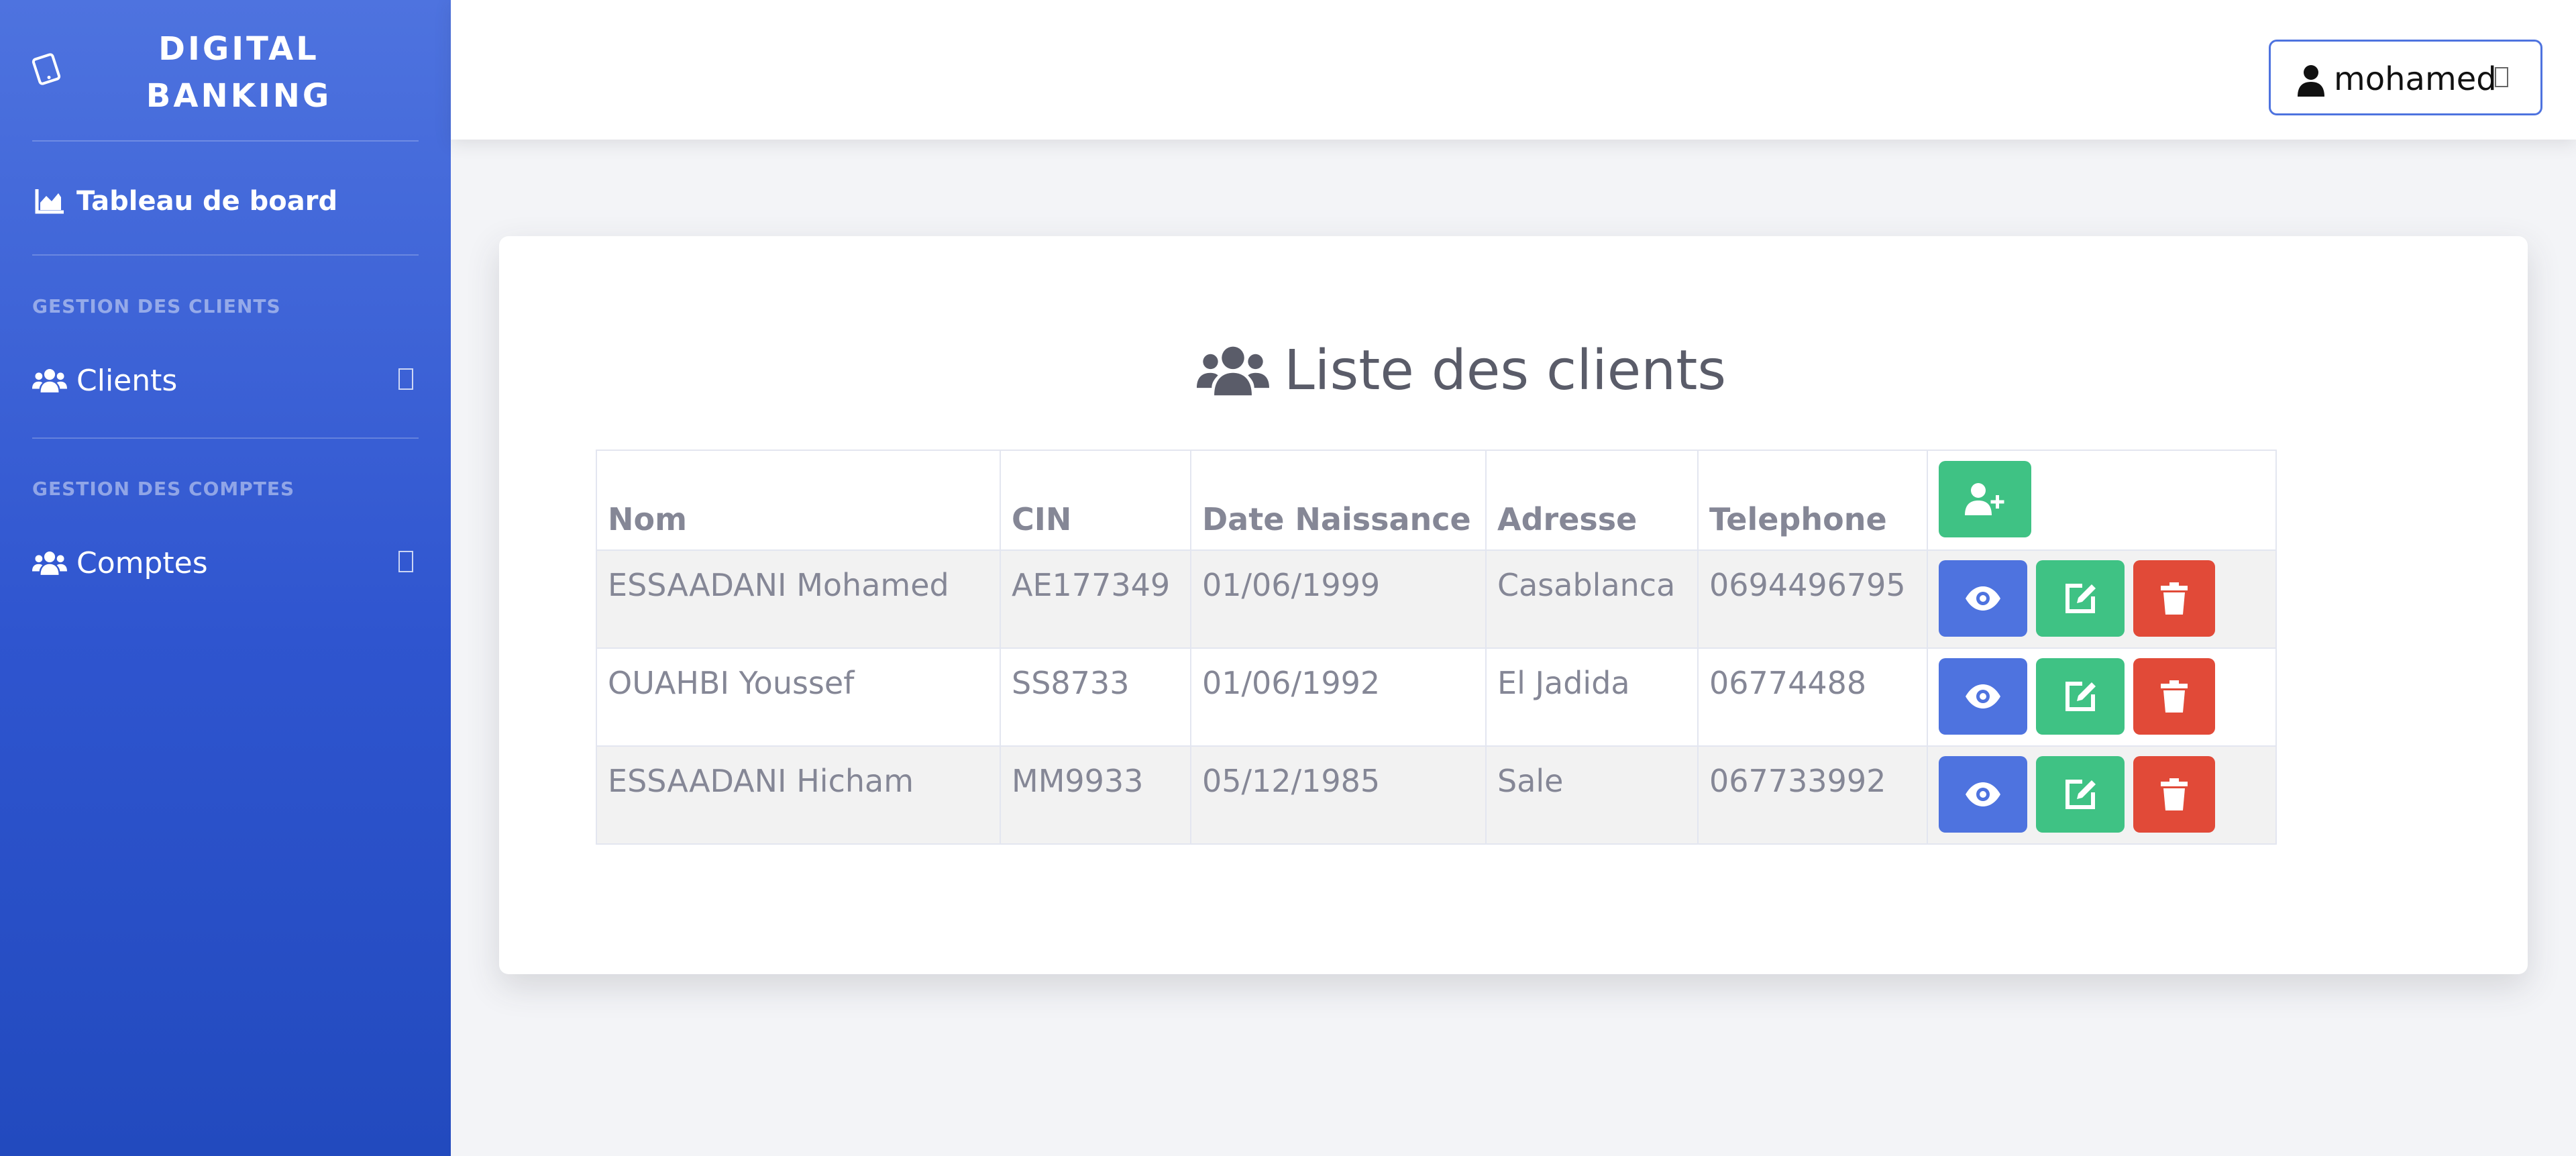  I want to click on area-chart-icon, so click(49, 201).